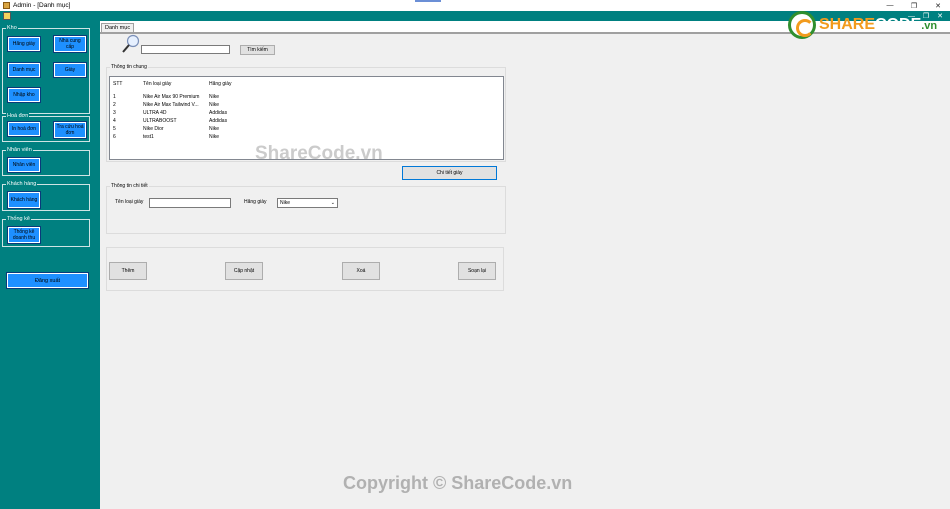 This screenshot has width=950, height=509. I want to click on mdi-child-icon, so click(7, 16).